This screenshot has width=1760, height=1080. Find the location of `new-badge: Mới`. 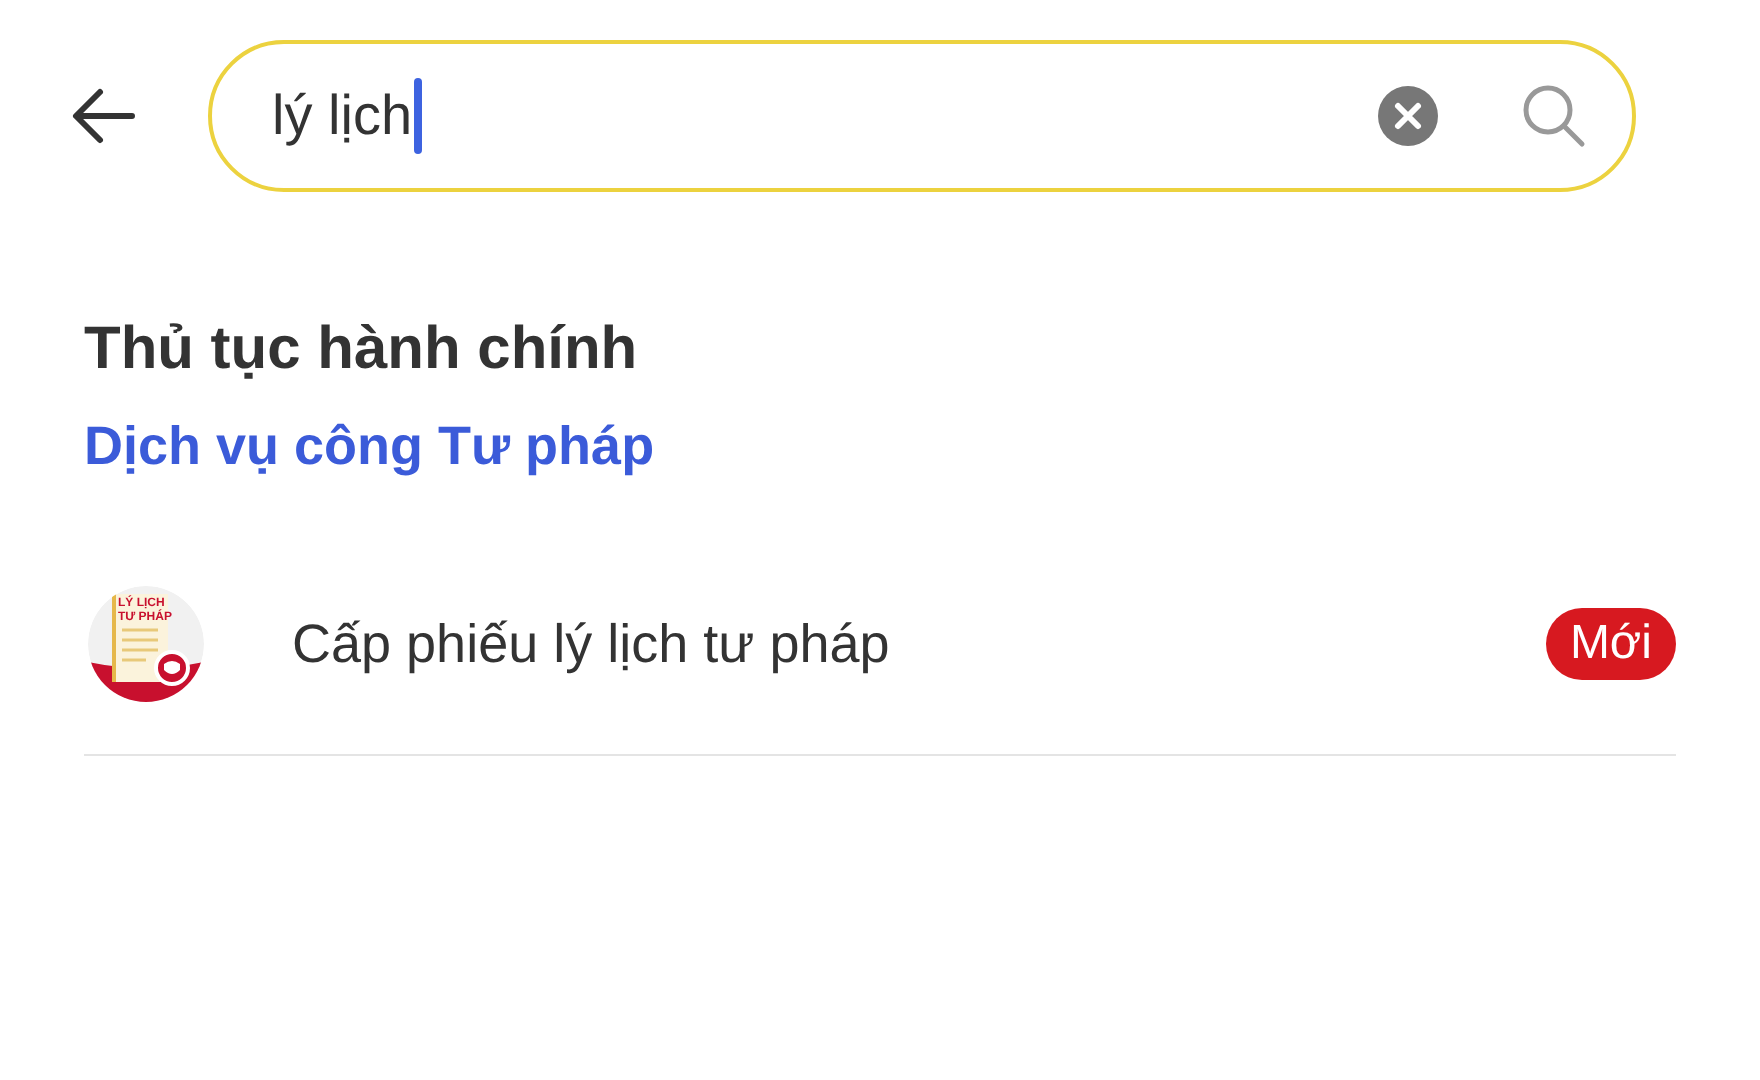

new-badge: Mới is located at coordinates (1610, 644).